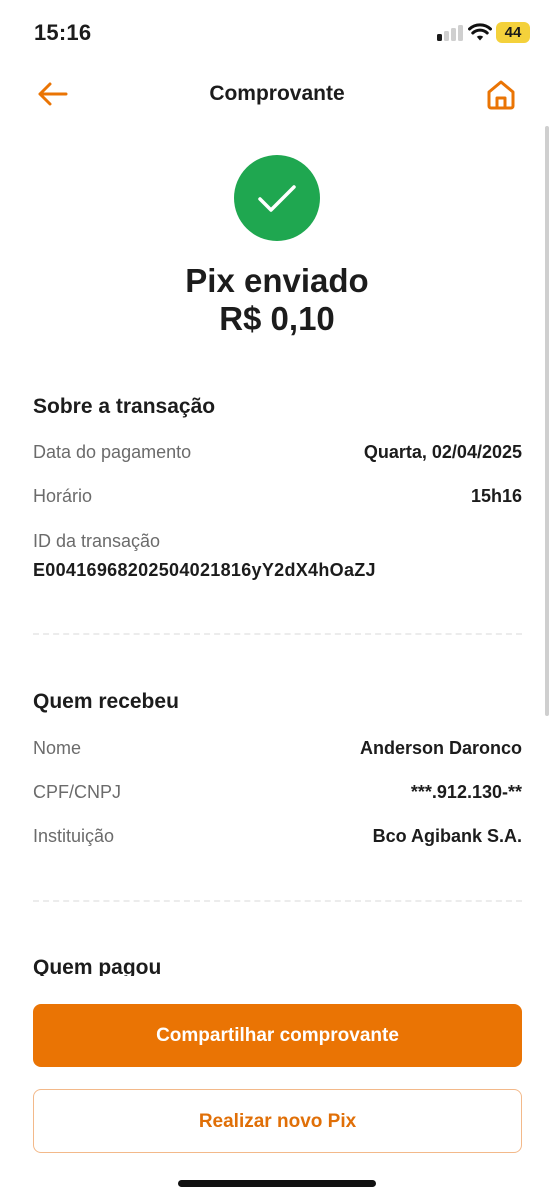  Describe the element at coordinates (442, 452) in the screenshot. I see `payment-date-value: Quarta, 02/04/2025` at that location.